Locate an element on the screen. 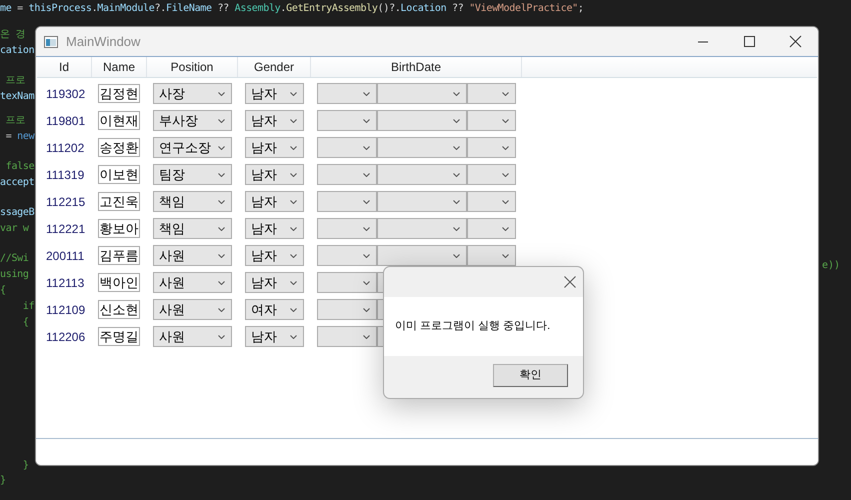 This screenshot has height=500, width=851. column-header: BirthDate is located at coordinates (416, 67).